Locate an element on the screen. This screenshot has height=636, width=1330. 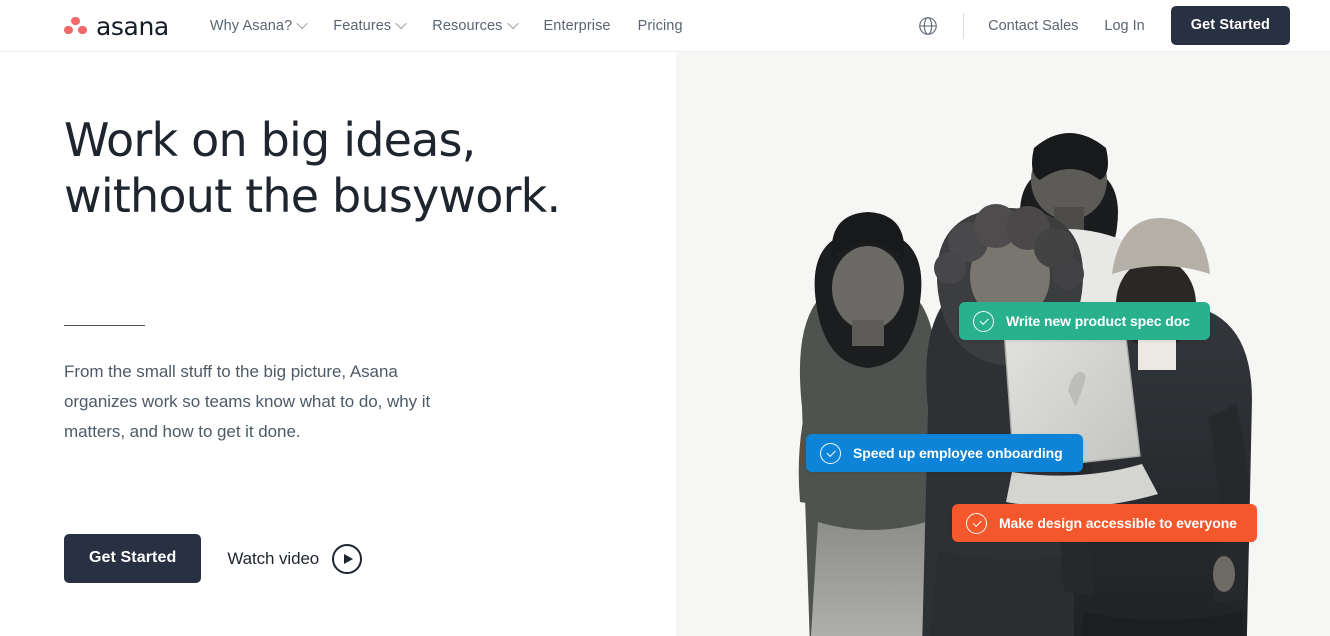
watch-video-button: Watch video is located at coordinates (295, 558).